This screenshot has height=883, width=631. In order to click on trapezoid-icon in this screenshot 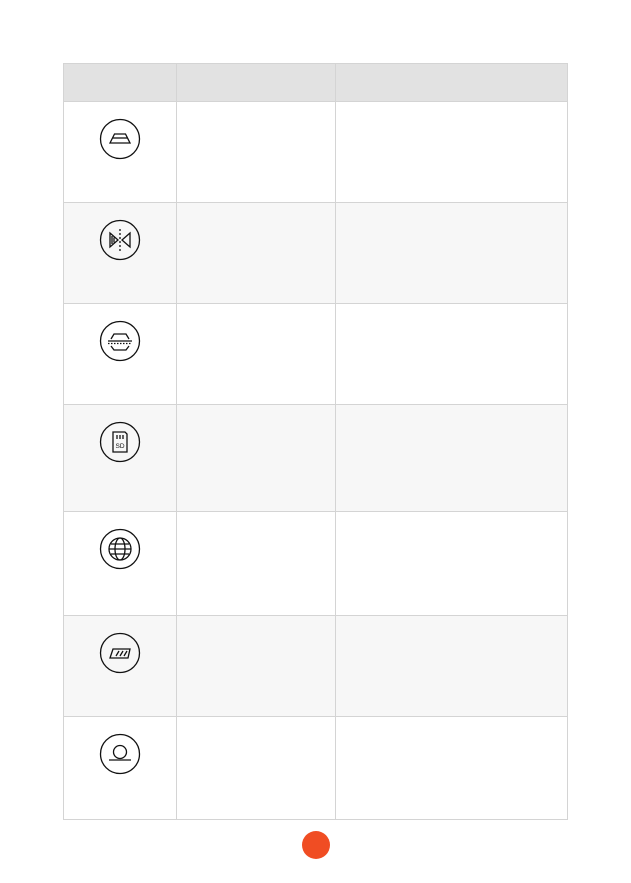, I will do `click(120, 139)`.